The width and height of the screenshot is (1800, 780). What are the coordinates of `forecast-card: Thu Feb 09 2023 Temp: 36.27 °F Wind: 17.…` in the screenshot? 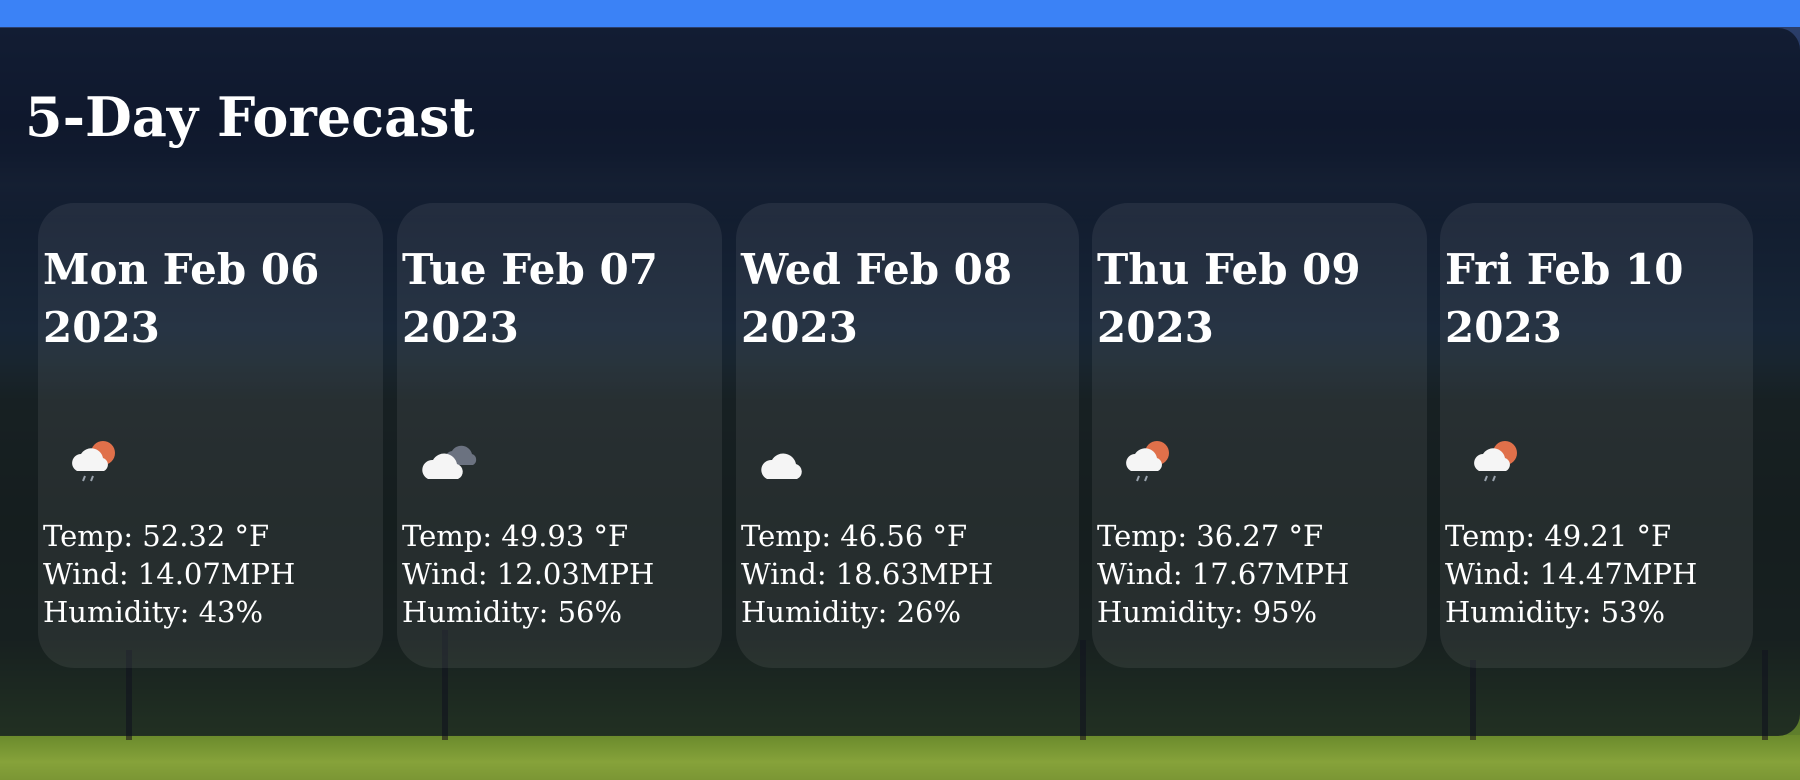 It's located at (1259, 435).